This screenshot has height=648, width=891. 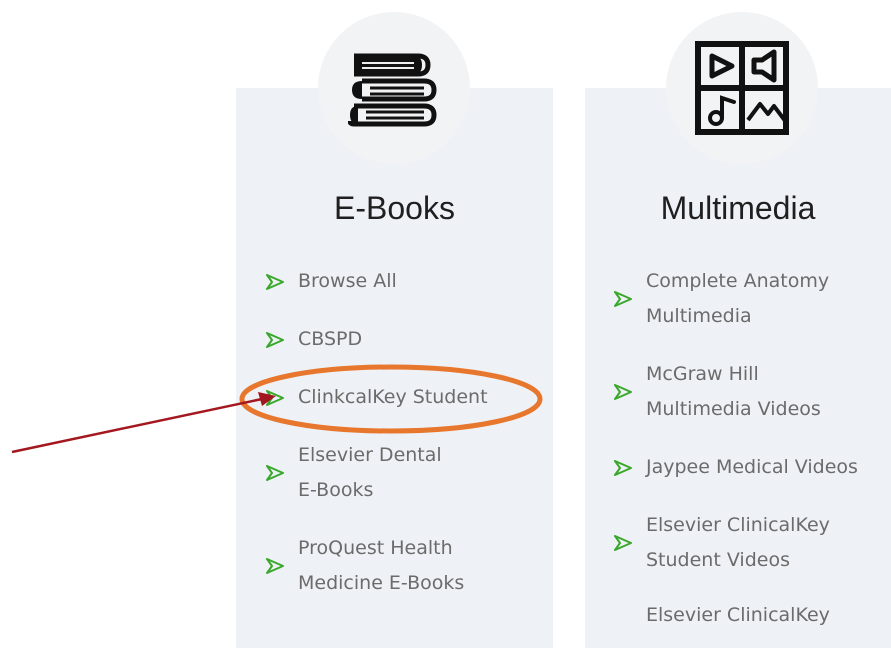 I want to click on link-label-line-2: E-Books, so click(x=336, y=490).